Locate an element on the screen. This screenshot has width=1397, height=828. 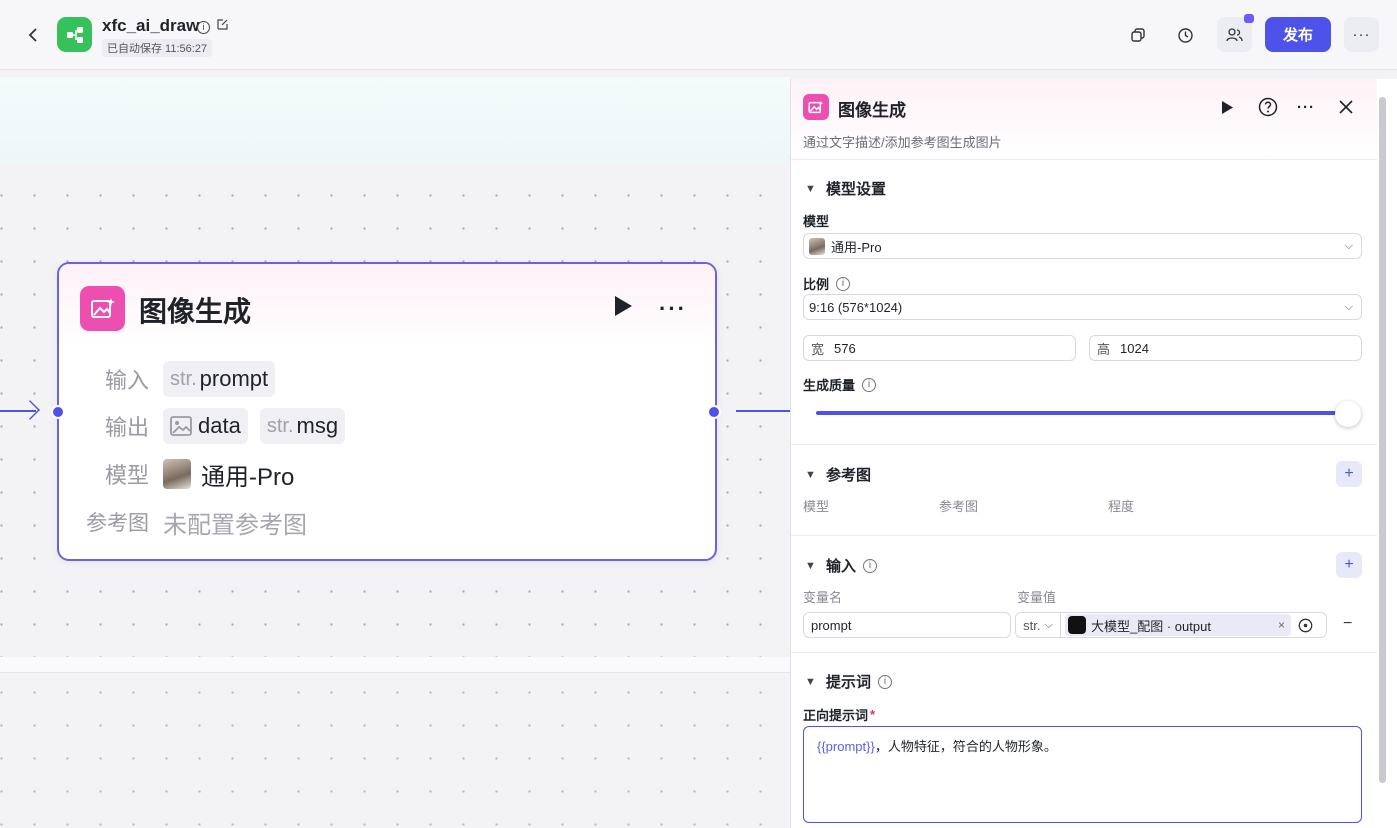
canvas-band-top is located at coordinates (395, 121).